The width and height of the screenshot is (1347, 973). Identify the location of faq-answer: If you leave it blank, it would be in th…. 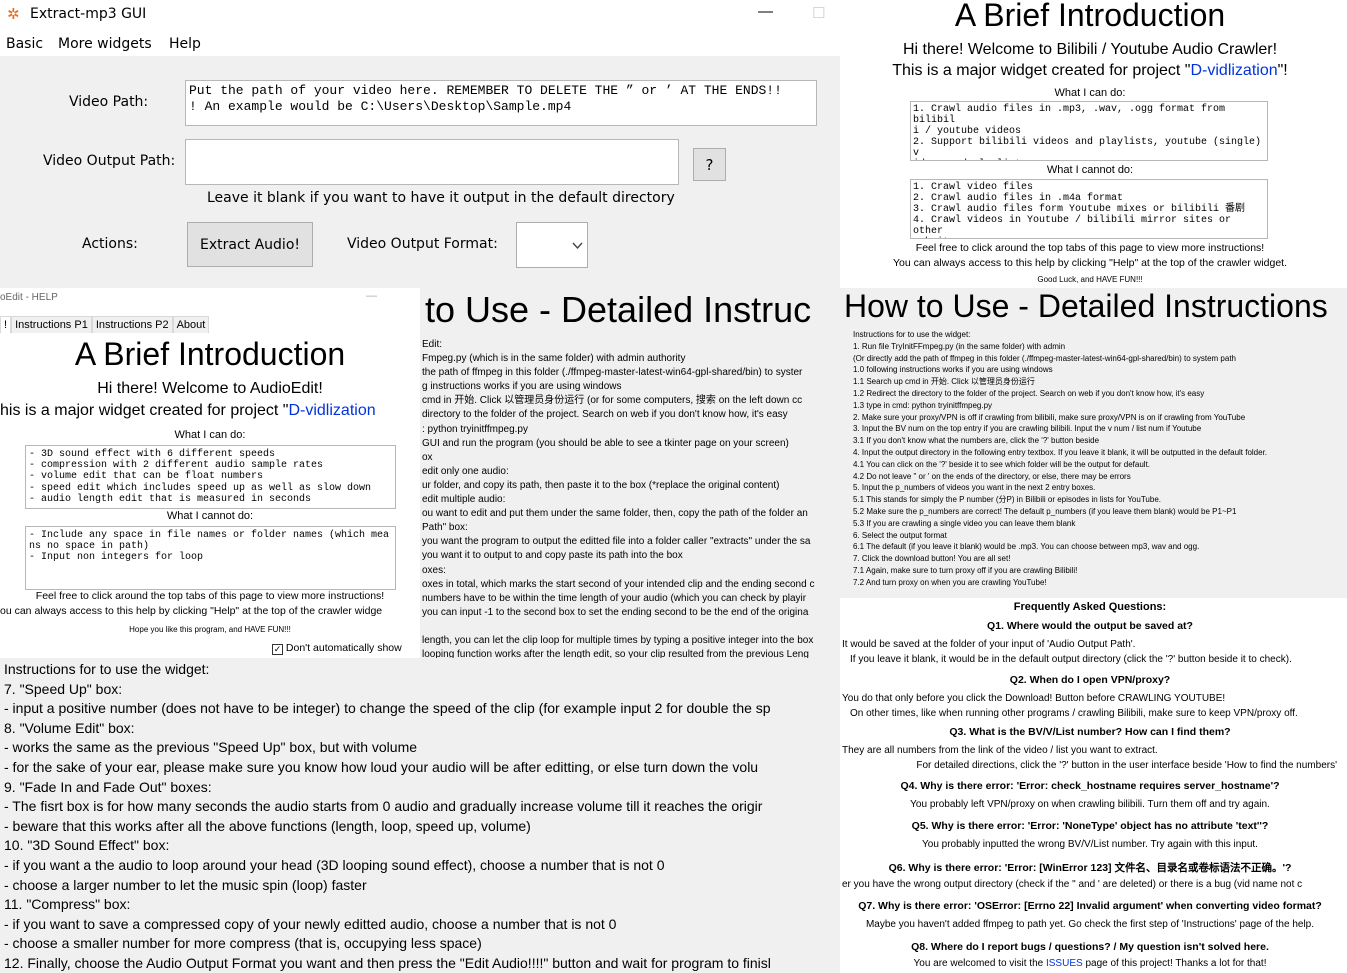
(1071, 659).